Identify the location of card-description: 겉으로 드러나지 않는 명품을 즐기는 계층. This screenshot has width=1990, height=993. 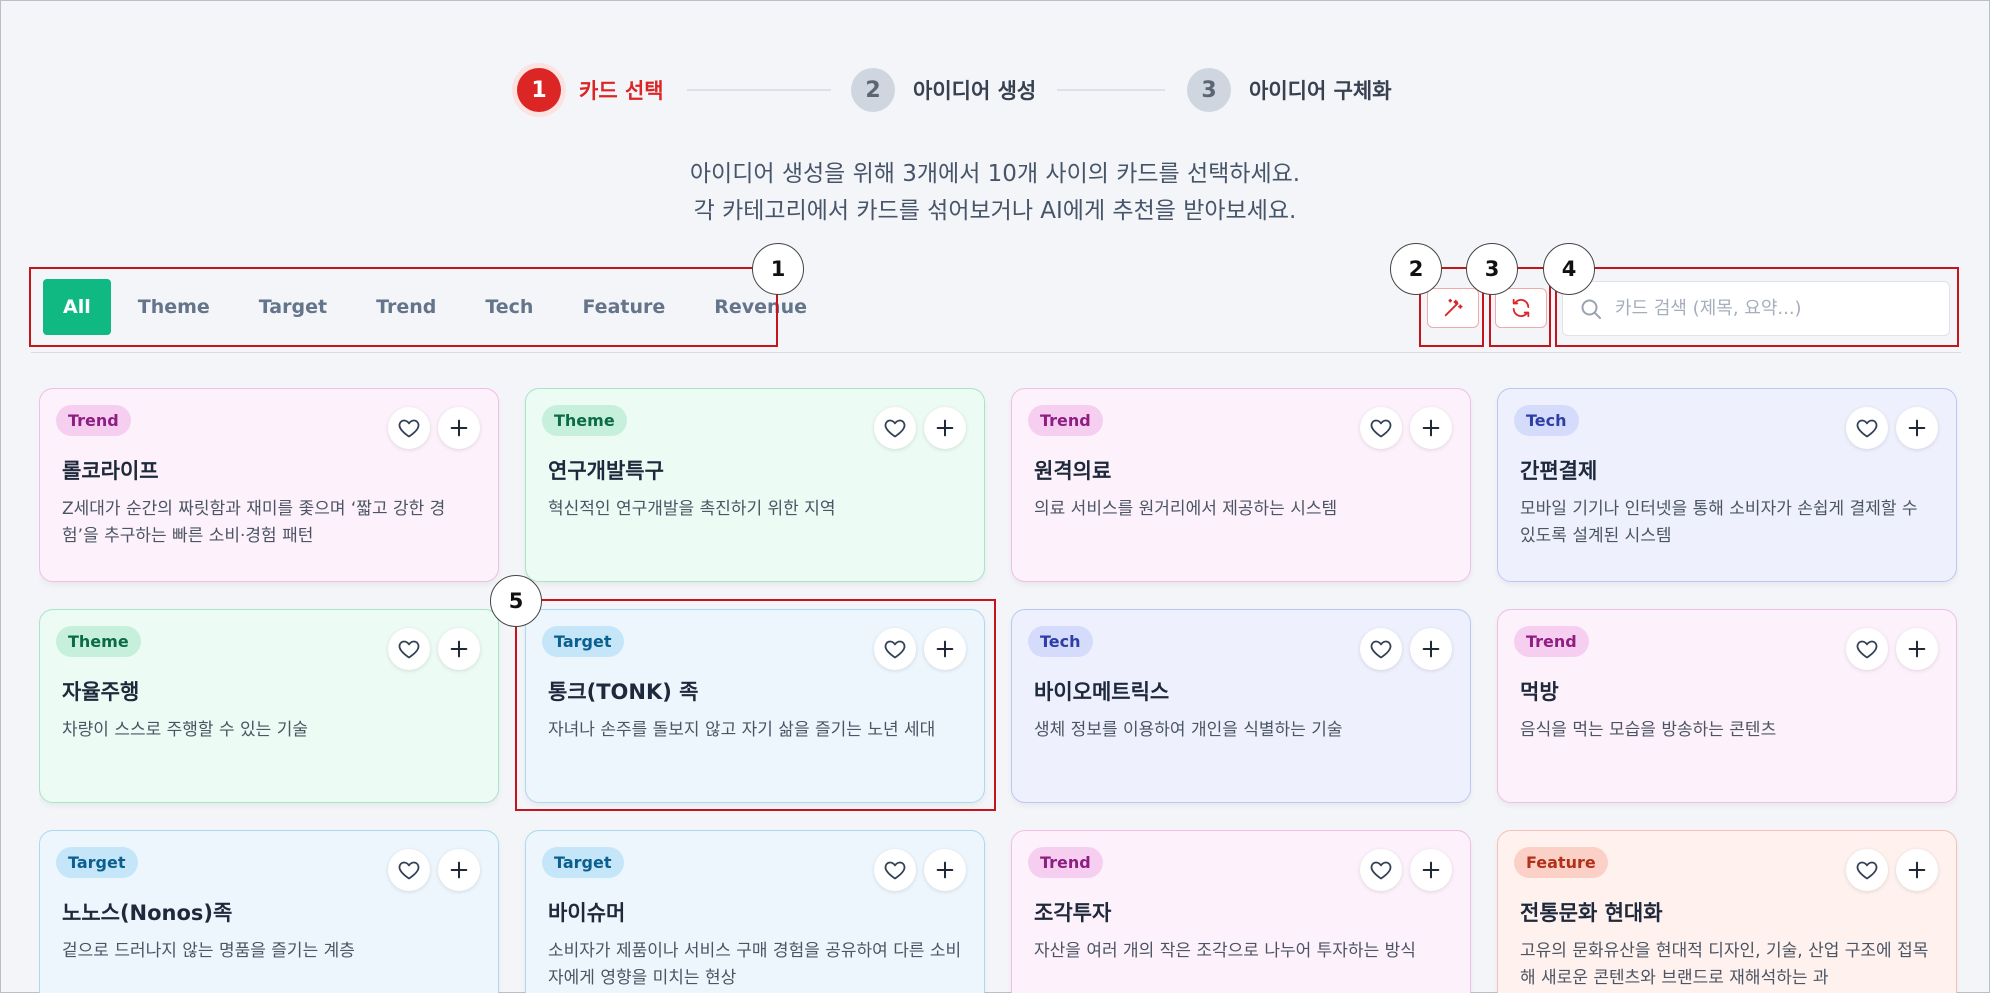
(208, 951).